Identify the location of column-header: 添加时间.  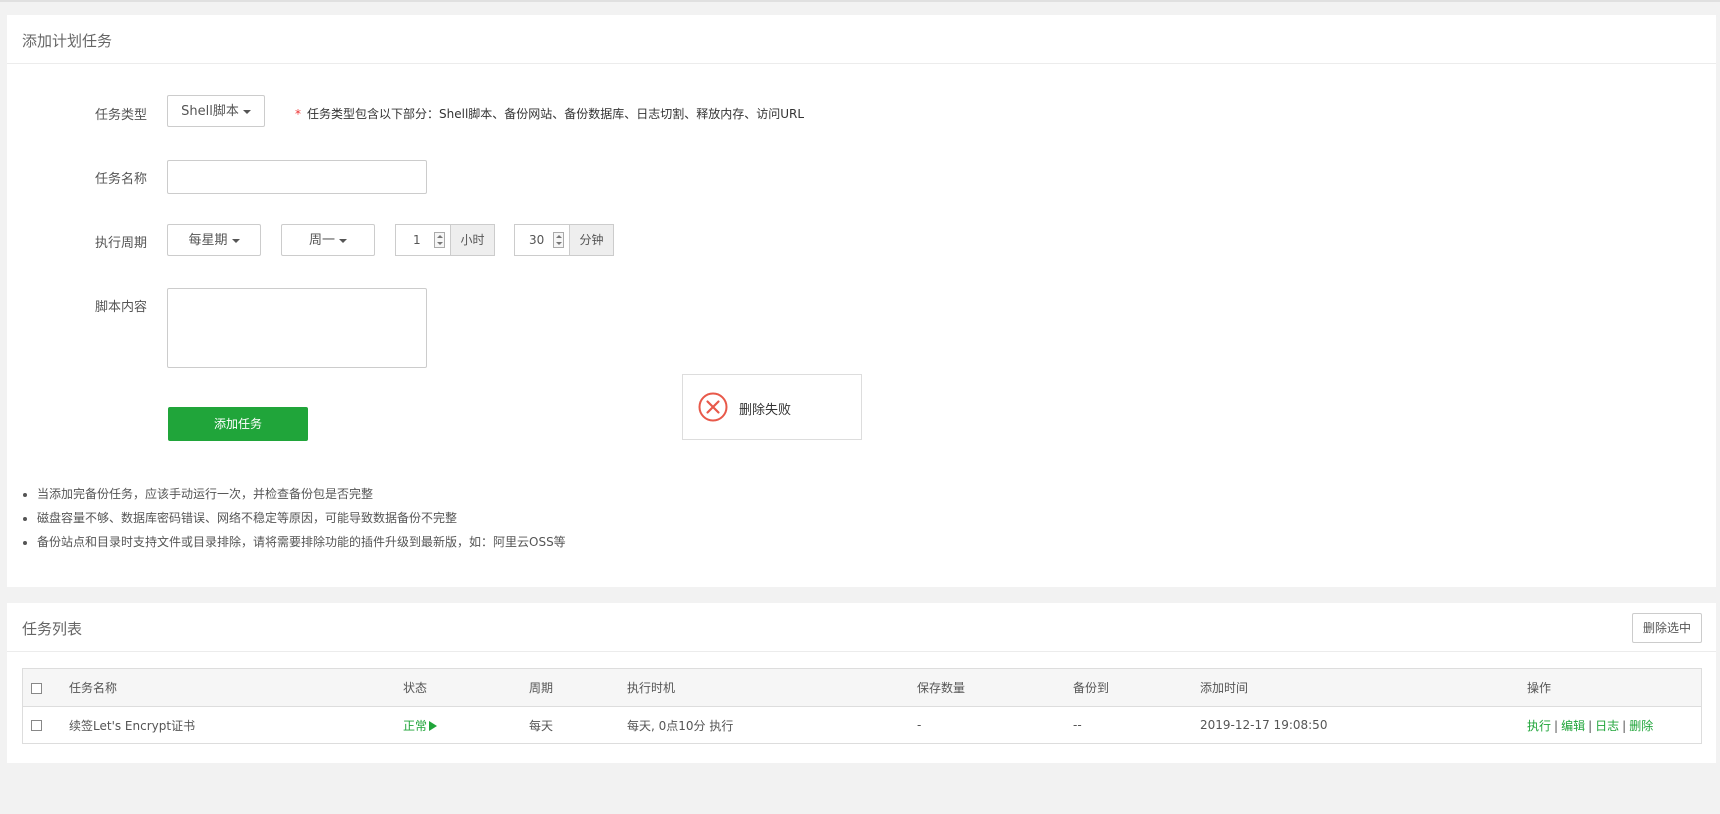
(1363, 687).